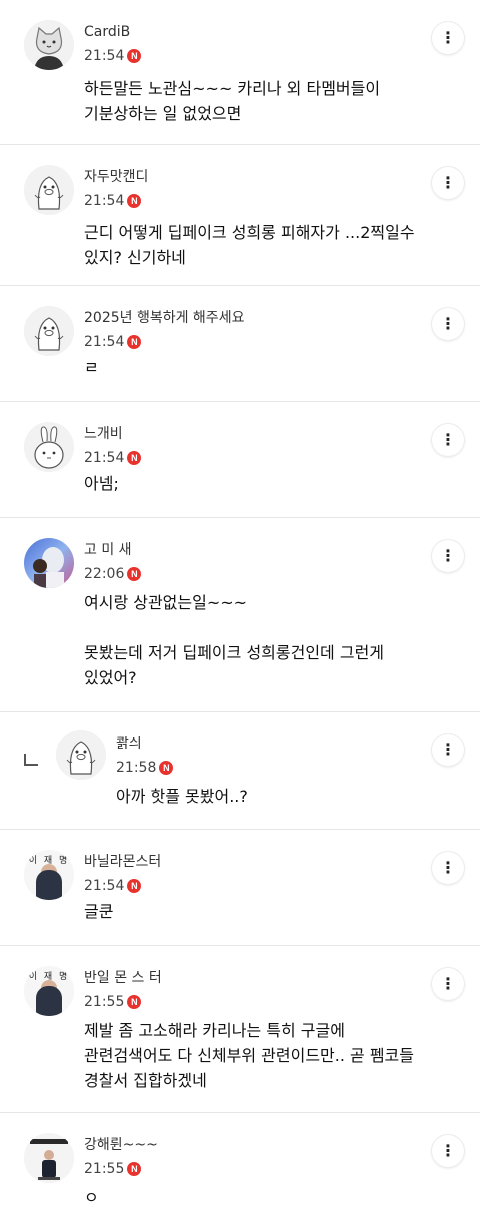 The image size is (480, 1218). Describe the element at coordinates (121, 1145) in the screenshot. I see `comment-nickname: 강해륀~~~` at that location.